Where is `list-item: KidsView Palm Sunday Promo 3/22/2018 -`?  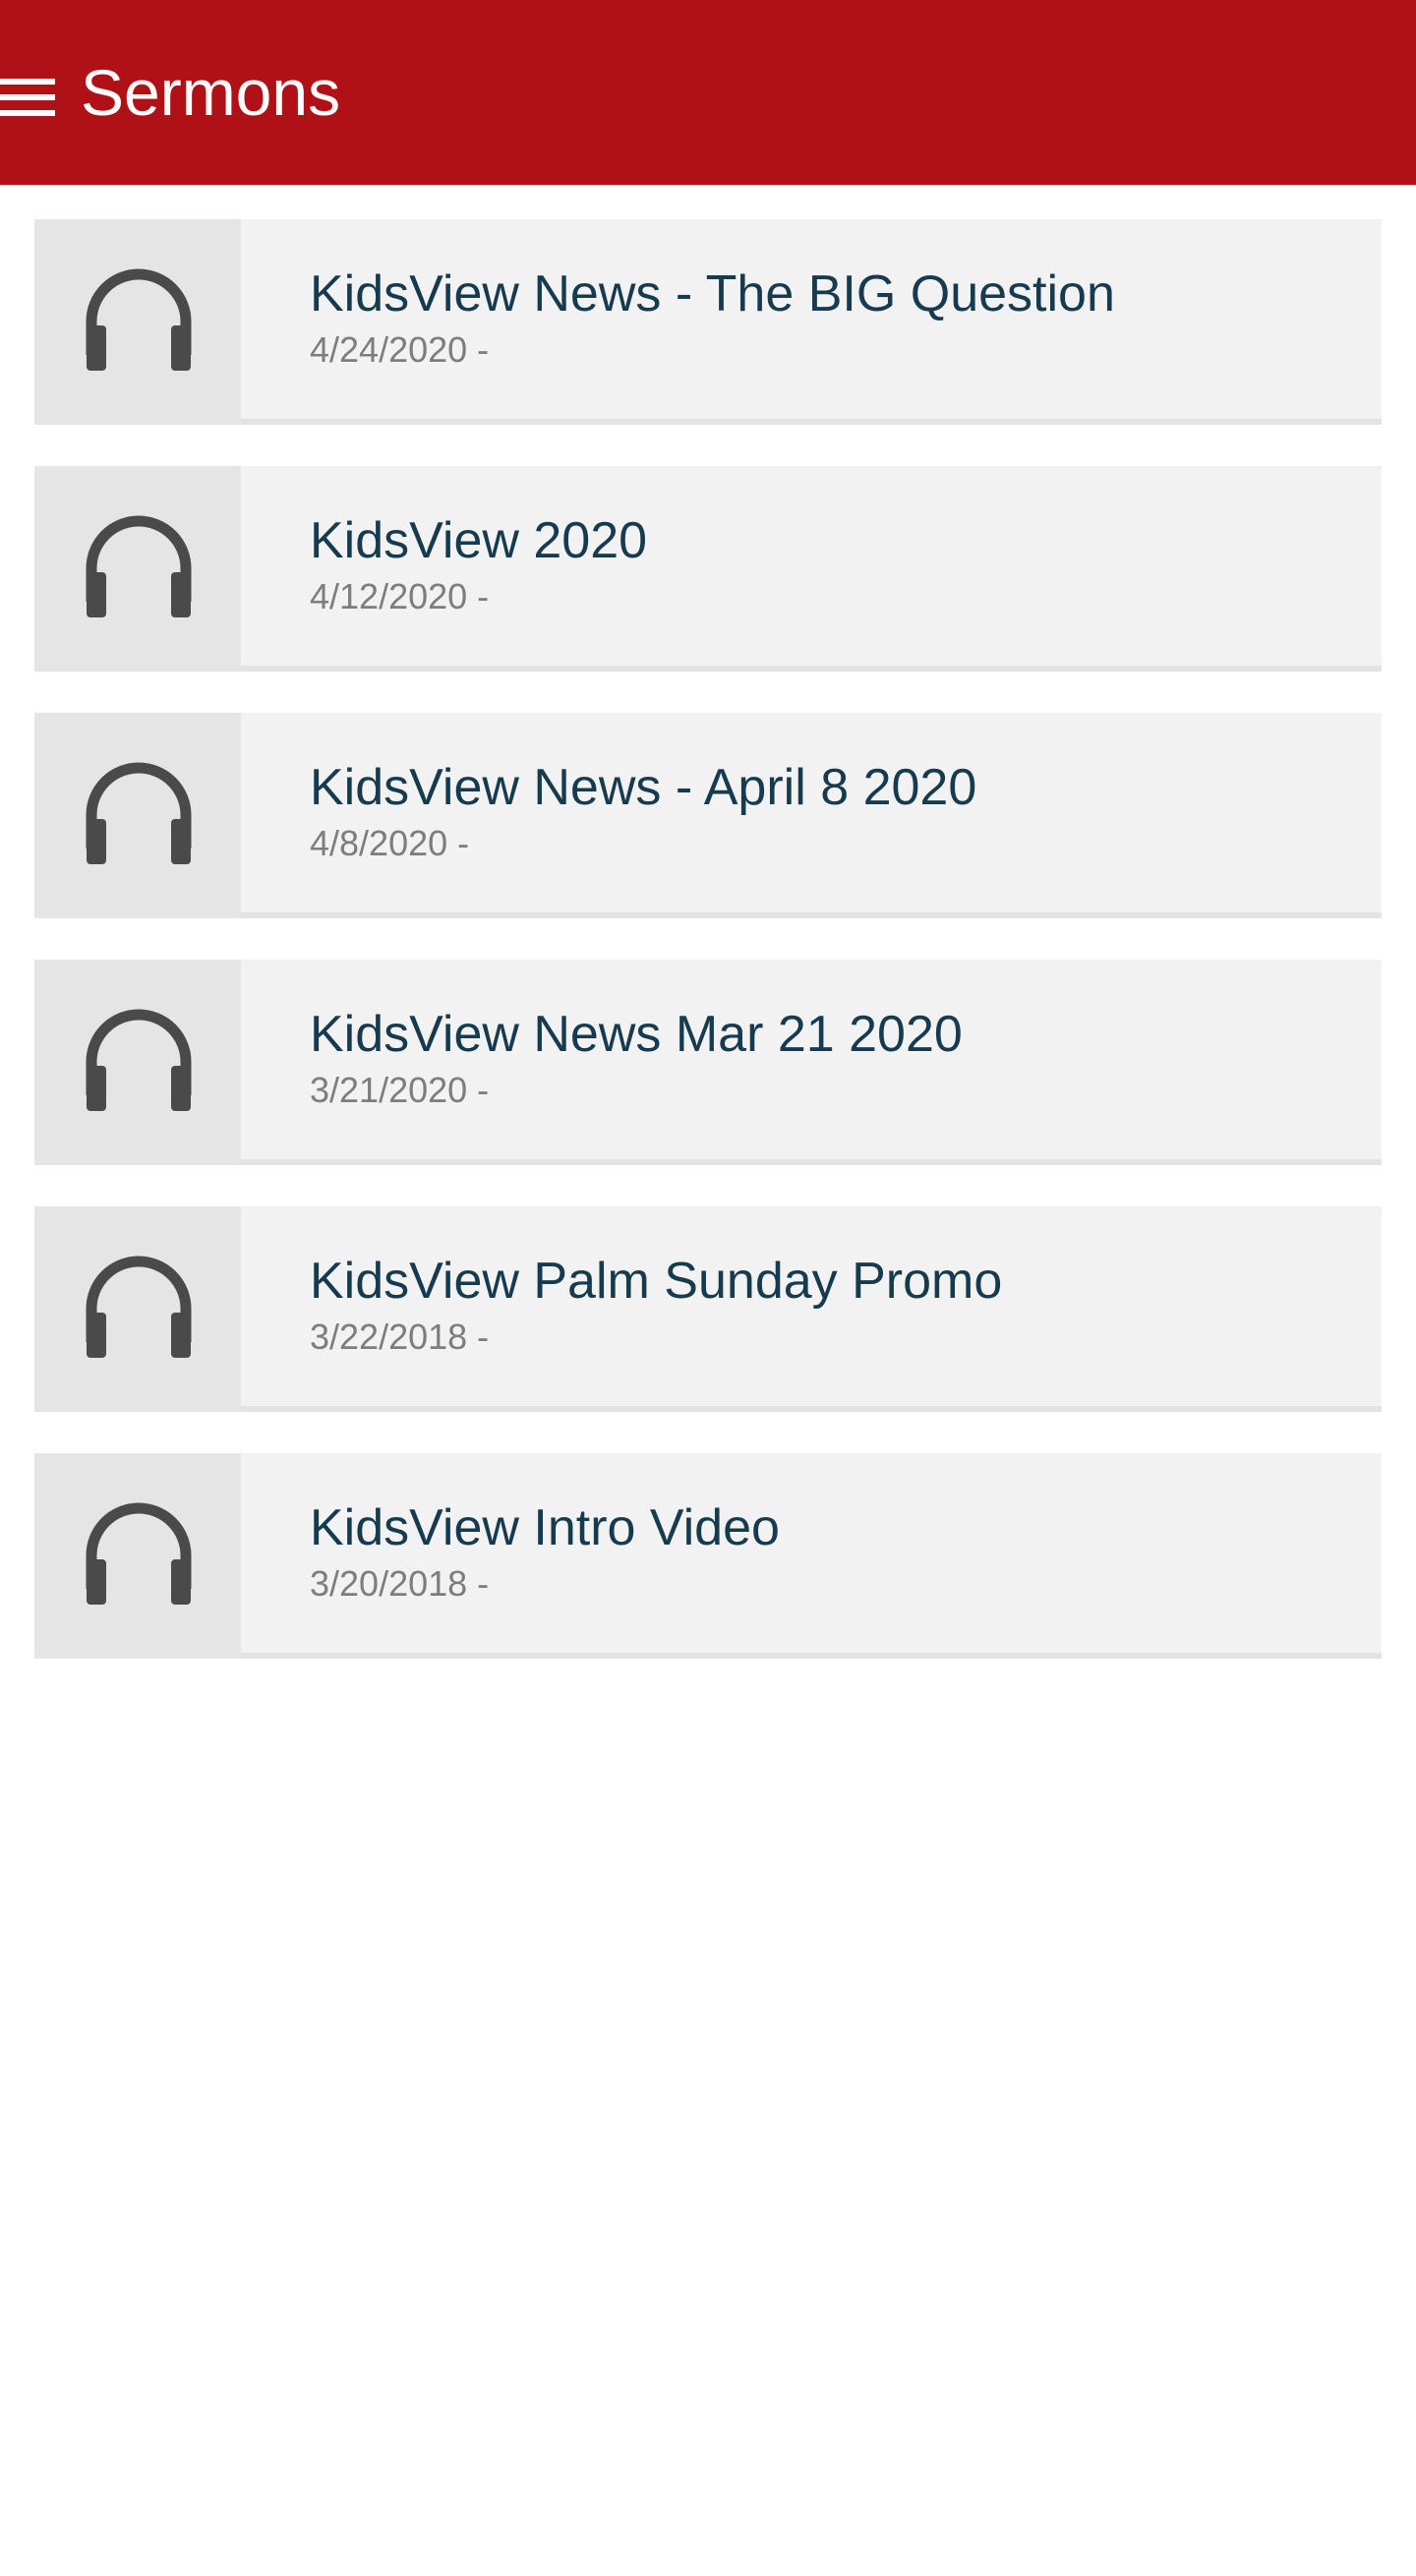
list-item: KidsView Palm Sunday Promo 3/22/2018 - is located at coordinates (708, 1309).